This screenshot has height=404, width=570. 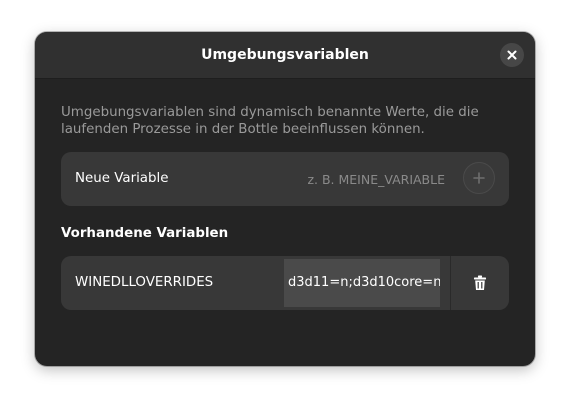 I want to click on variable-name: WINEDLLOVERRIDES, so click(x=144, y=282).